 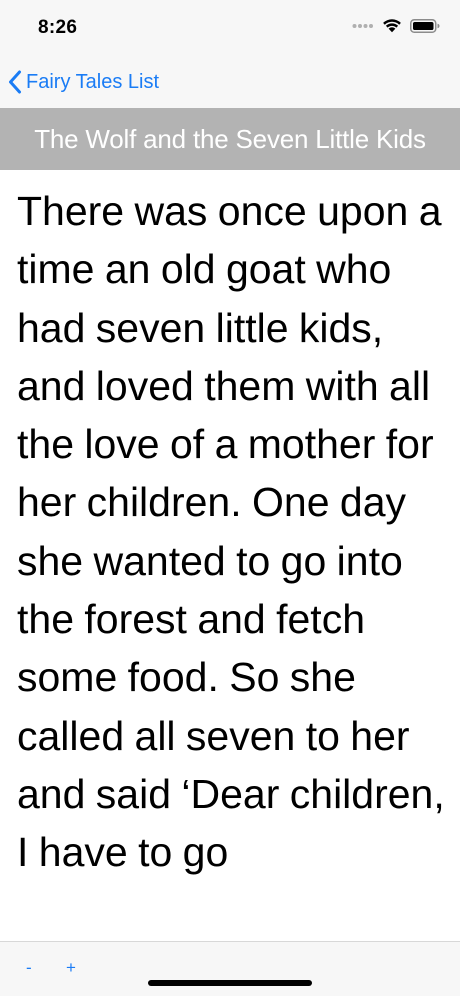 What do you see at coordinates (230, 28) in the screenshot?
I see `status-bar: 8:26` at bounding box center [230, 28].